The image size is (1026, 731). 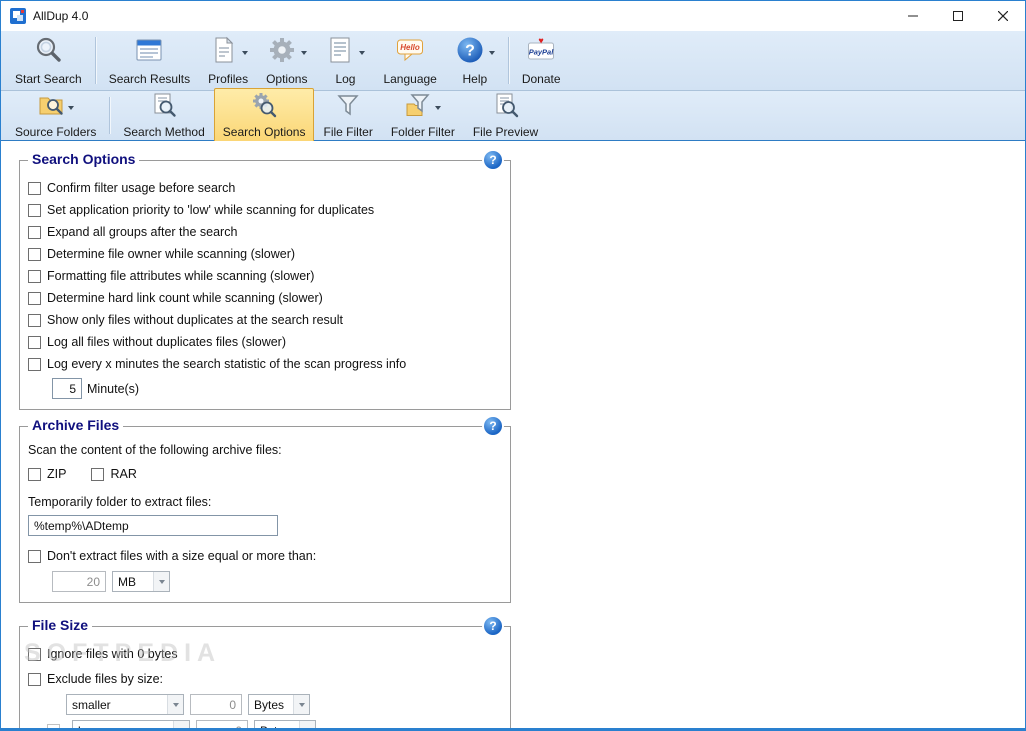 What do you see at coordinates (228, 60) in the screenshot?
I see `profiles-button: Profiles` at bounding box center [228, 60].